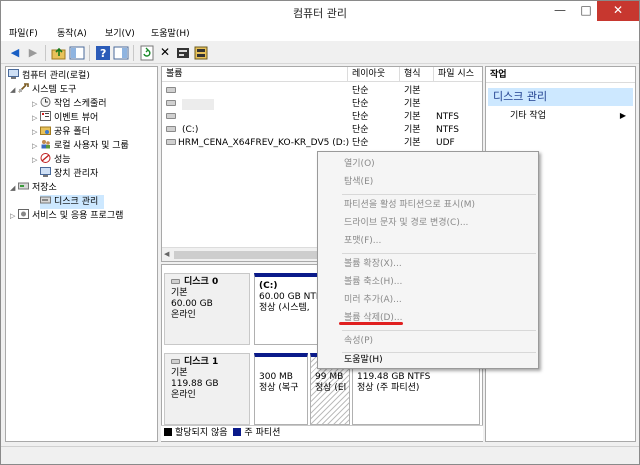 The width and height of the screenshot is (640, 465). I want to click on tree-item-event-viewer: ▷ 이벤트 뷰어, so click(65, 118).